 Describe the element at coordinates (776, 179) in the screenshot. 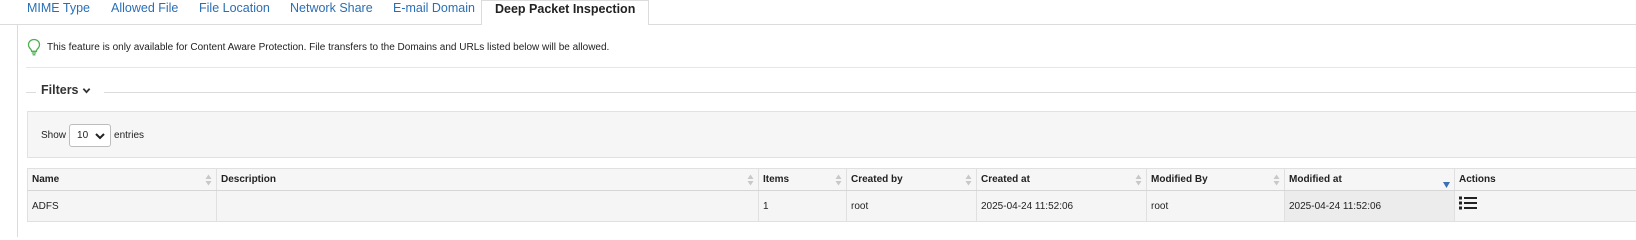

I see `column-header-label: Items` at that location.